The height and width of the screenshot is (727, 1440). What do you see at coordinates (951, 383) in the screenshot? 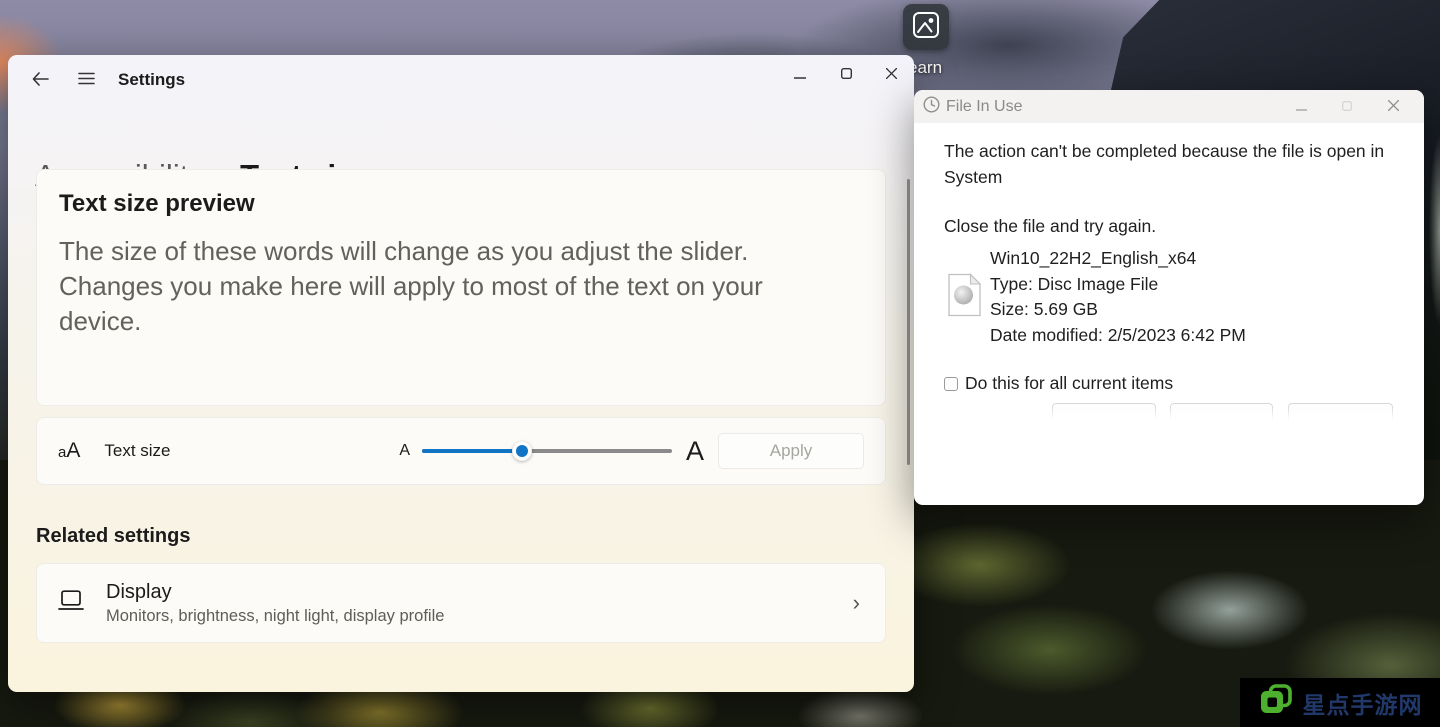
I see `do-for-all-checkbox` at bounding box center [951, 383].